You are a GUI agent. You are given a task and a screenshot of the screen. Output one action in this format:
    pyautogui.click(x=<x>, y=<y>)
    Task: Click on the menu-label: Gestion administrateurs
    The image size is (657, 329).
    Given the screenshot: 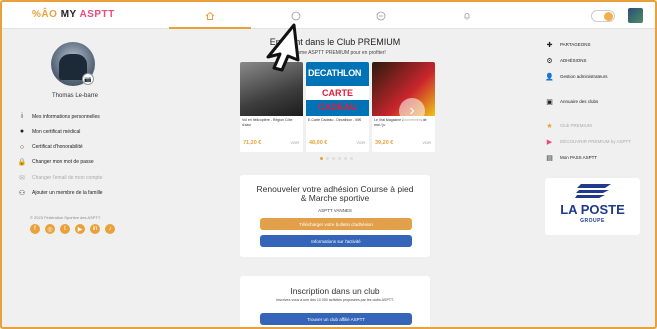 What is the action you would take?
    pyautogui.click(x=584, y=76)
    